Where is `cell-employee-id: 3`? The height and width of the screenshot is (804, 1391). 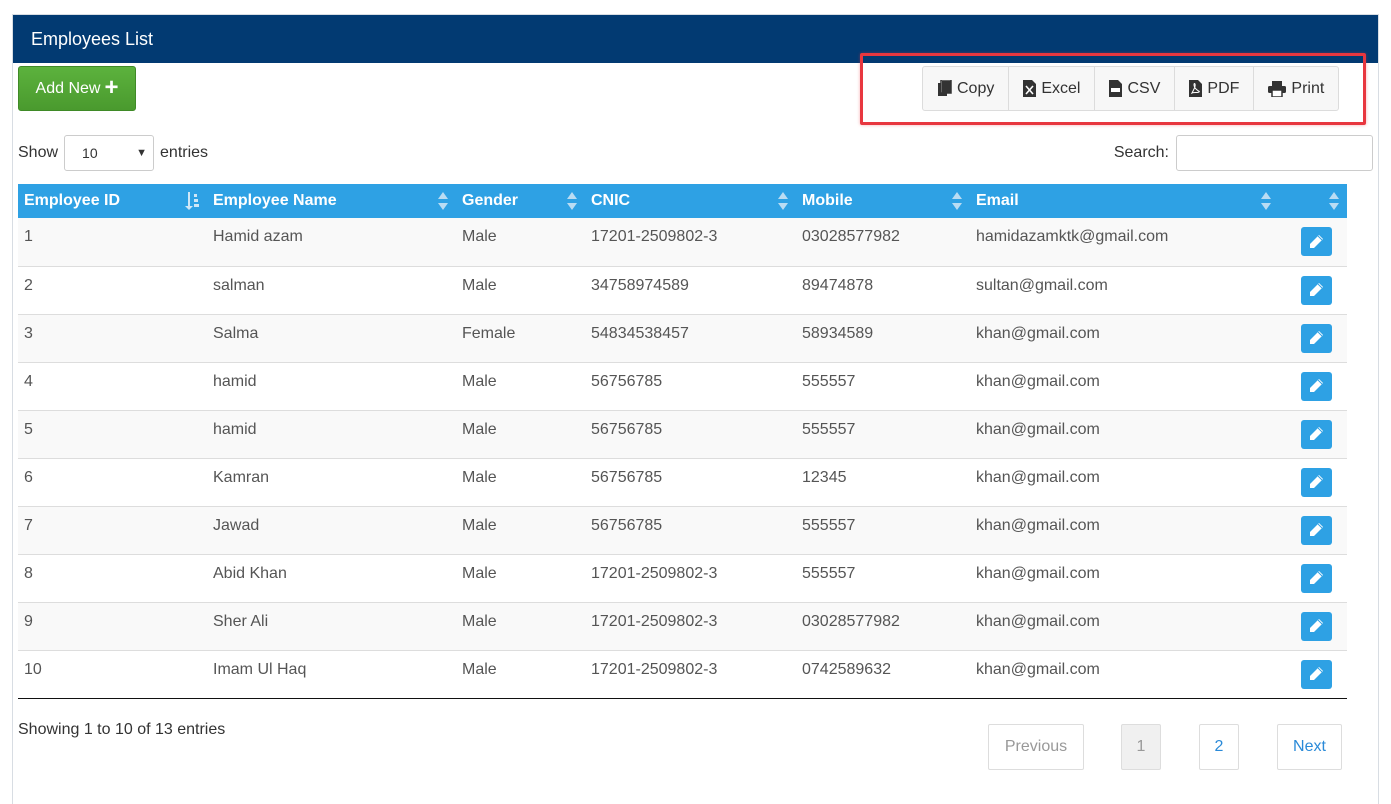 cell-employee-id: 3 is located at coordinates (28, 333).